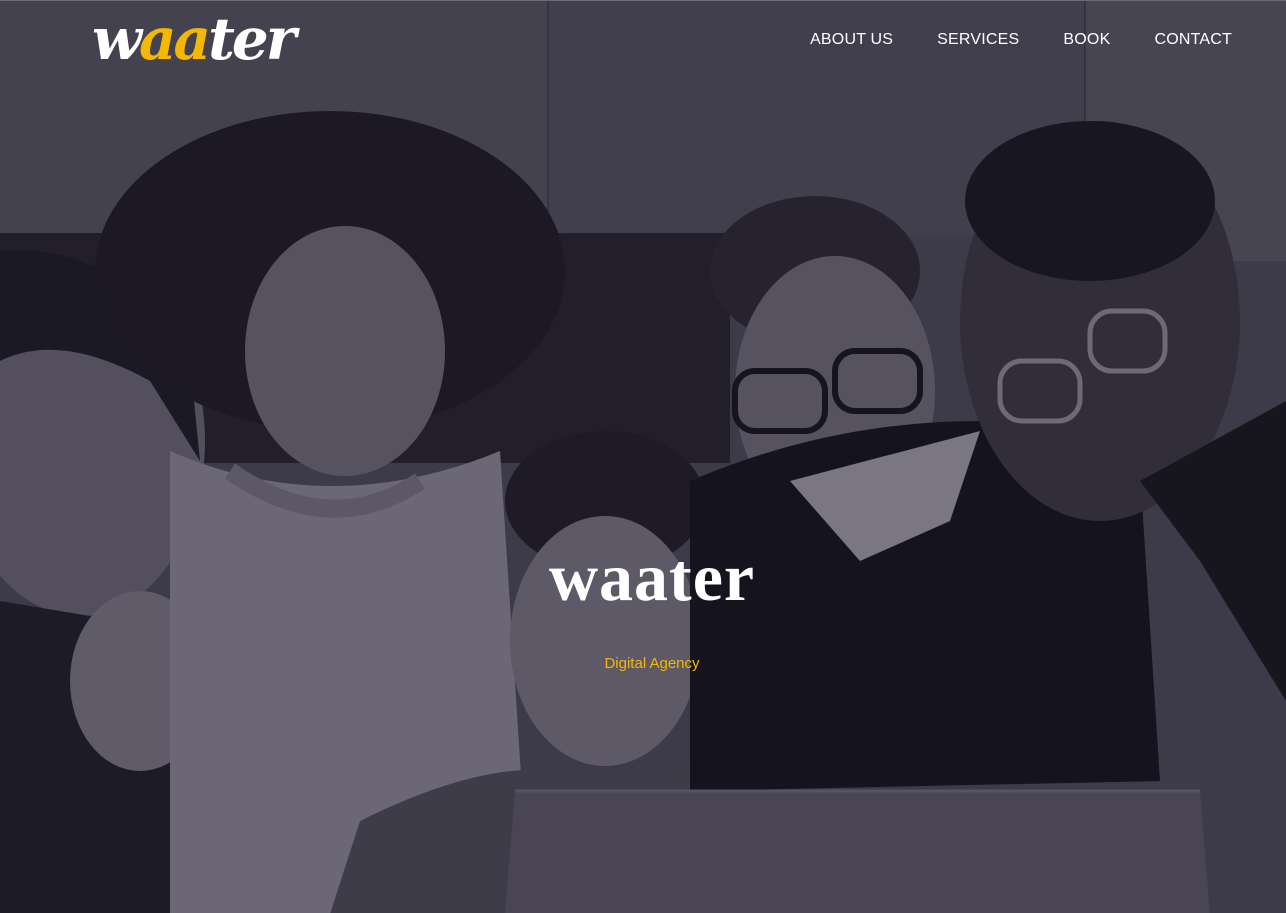 This screenshot has height=913, width=1286. What do you see at coordinates (652, 576) in the screenshot?
I see `hero-title: waater` at bounding box center [652, 576].